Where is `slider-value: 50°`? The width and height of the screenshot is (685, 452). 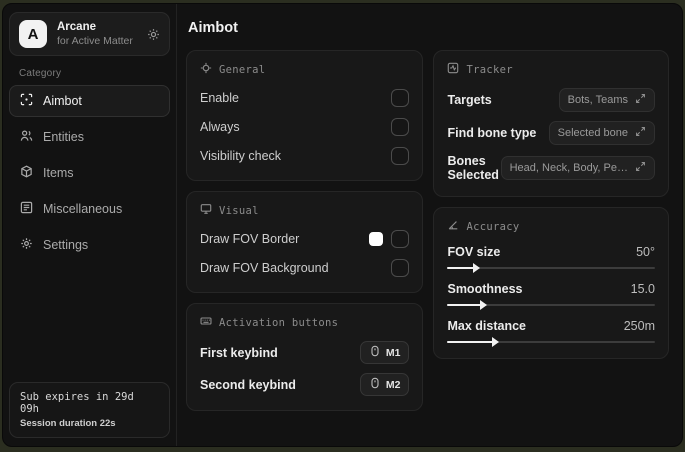
slider-value: 50° is located at coordinates (645, 252).